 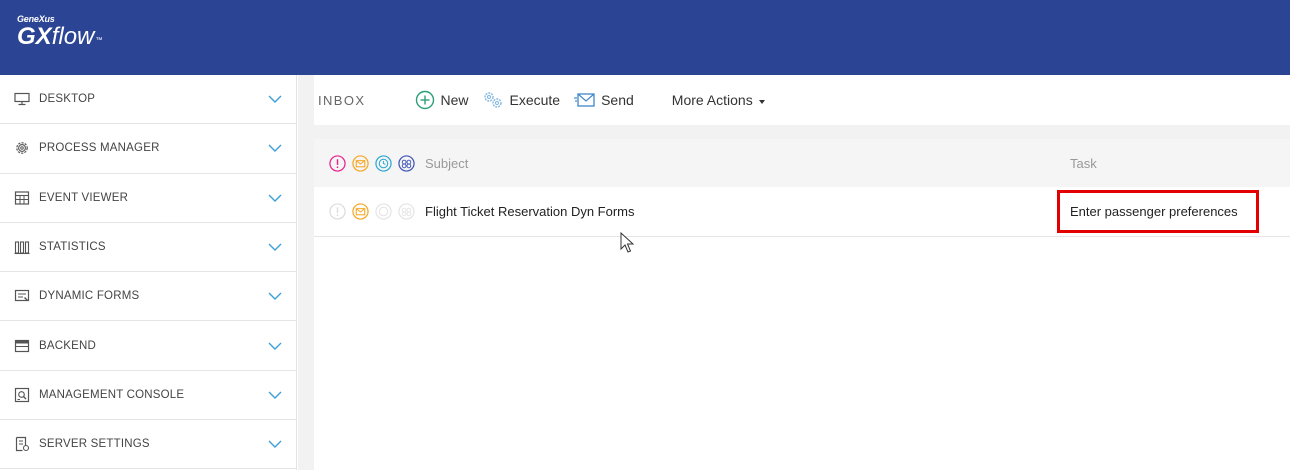 What do you see at coordinates (337, 211) in the screenshot?
I see `priority-icon` at bounding box center [337, 211].